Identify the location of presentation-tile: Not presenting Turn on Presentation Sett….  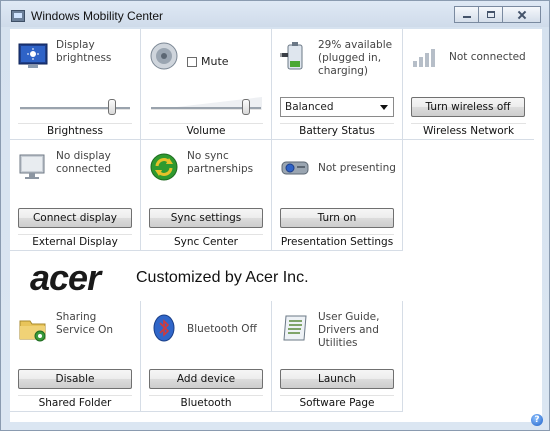
(337, 195).